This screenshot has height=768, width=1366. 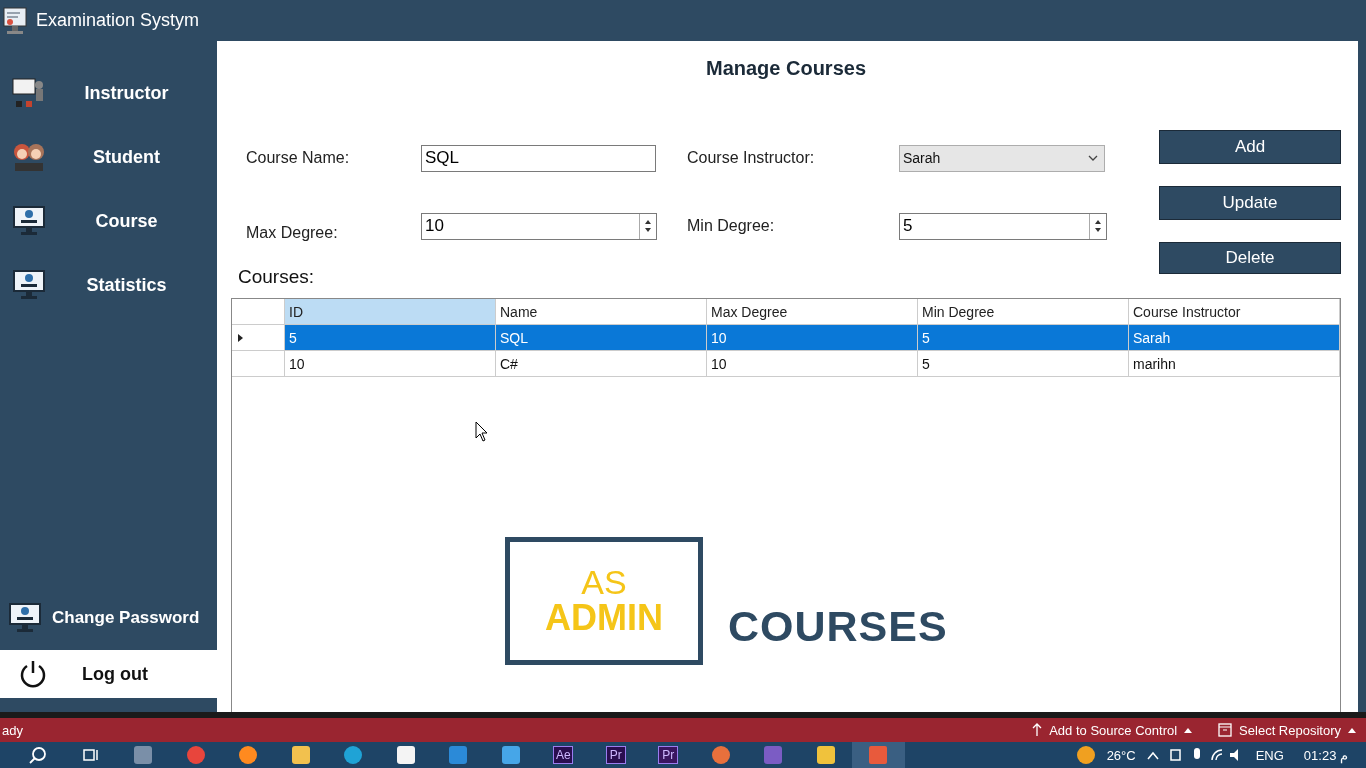 I want to click on chevron-down-icon, so click(x=1093, y=158).